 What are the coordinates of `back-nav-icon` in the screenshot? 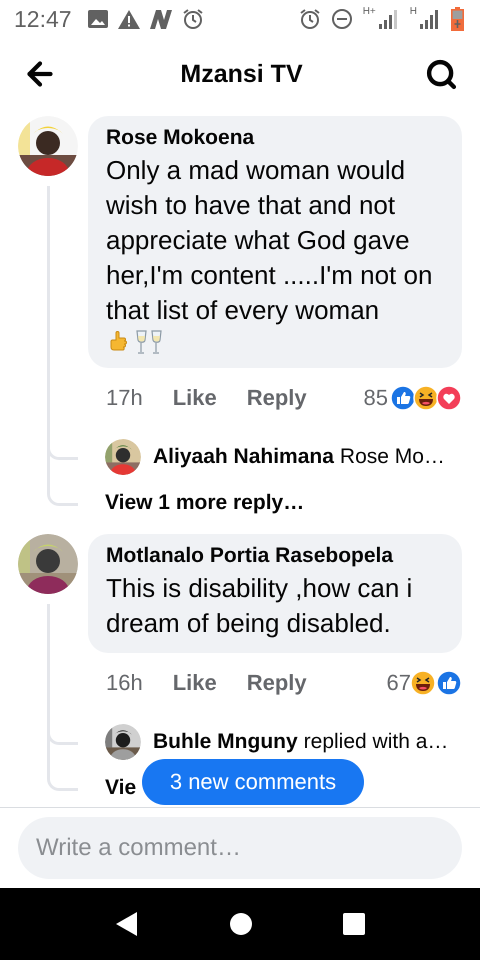 It's located at (127, 924).